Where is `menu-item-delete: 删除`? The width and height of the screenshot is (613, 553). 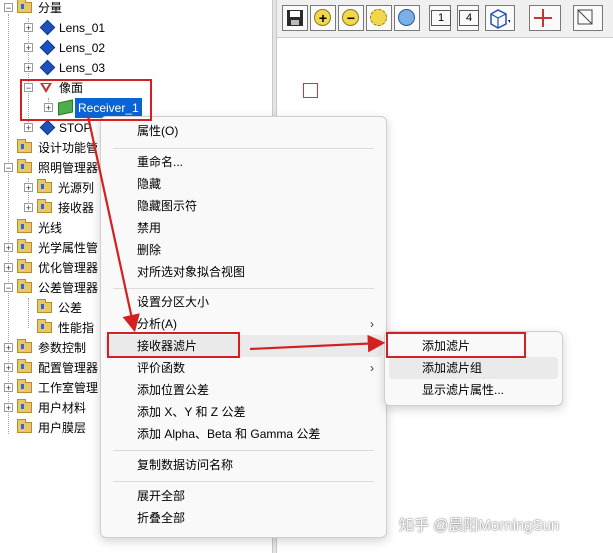 menu-item-delete: 删除 is located at coordinates (243, 250).